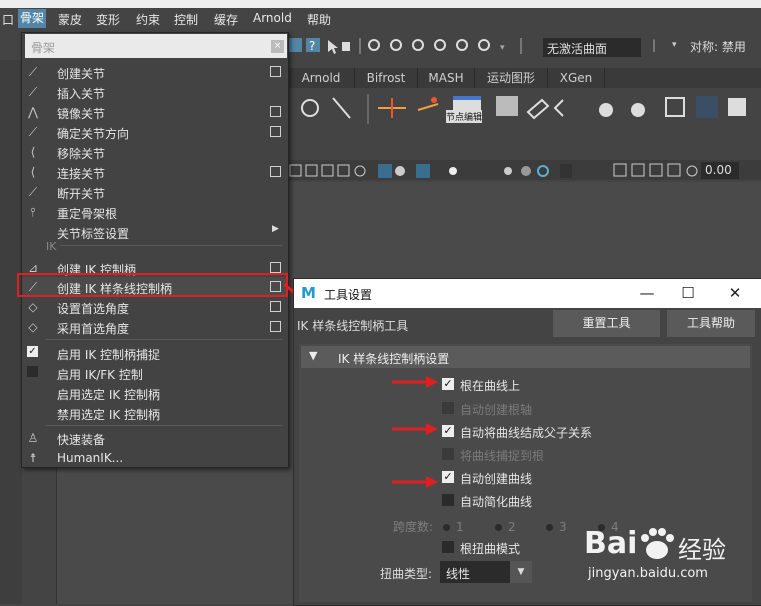  I want to click on menu-search-field: 骨架 ×, so click(156, 46).